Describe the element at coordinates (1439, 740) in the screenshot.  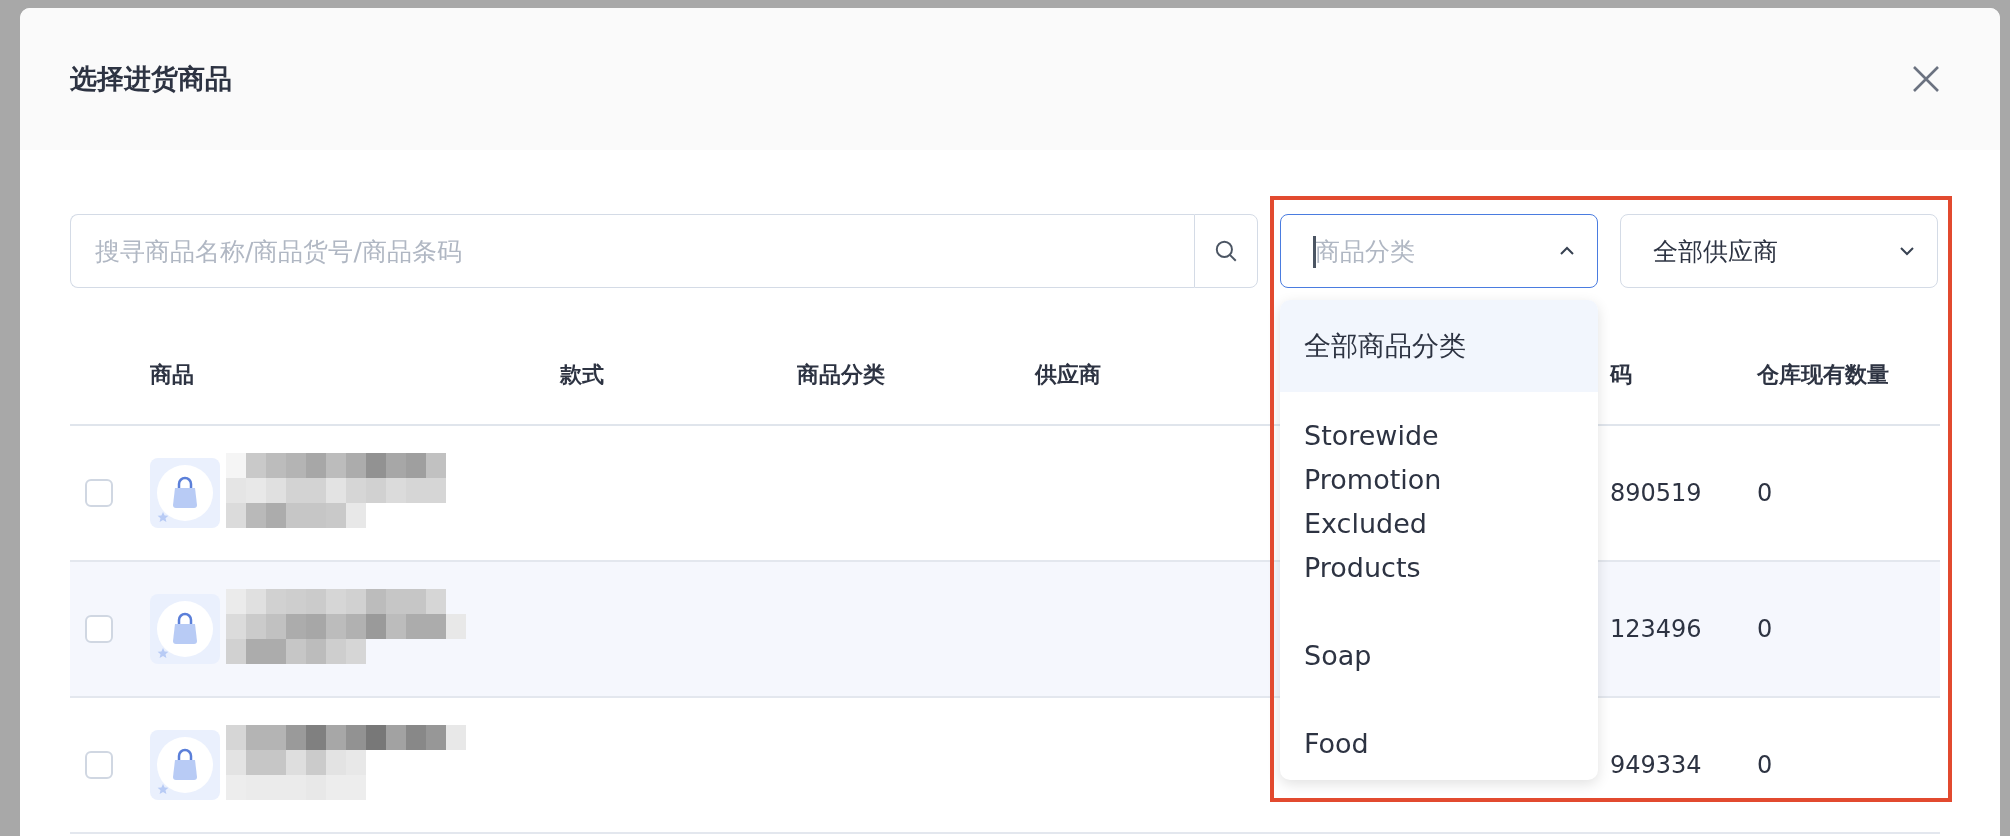
I see `dropdown-option: Food` at that location.